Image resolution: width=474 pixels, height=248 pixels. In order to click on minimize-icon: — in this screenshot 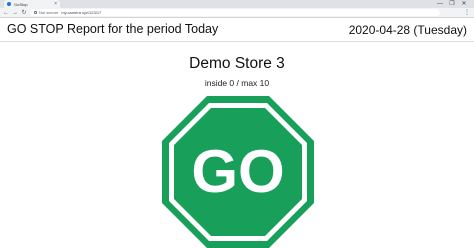, I will do `click(440, 4)`.